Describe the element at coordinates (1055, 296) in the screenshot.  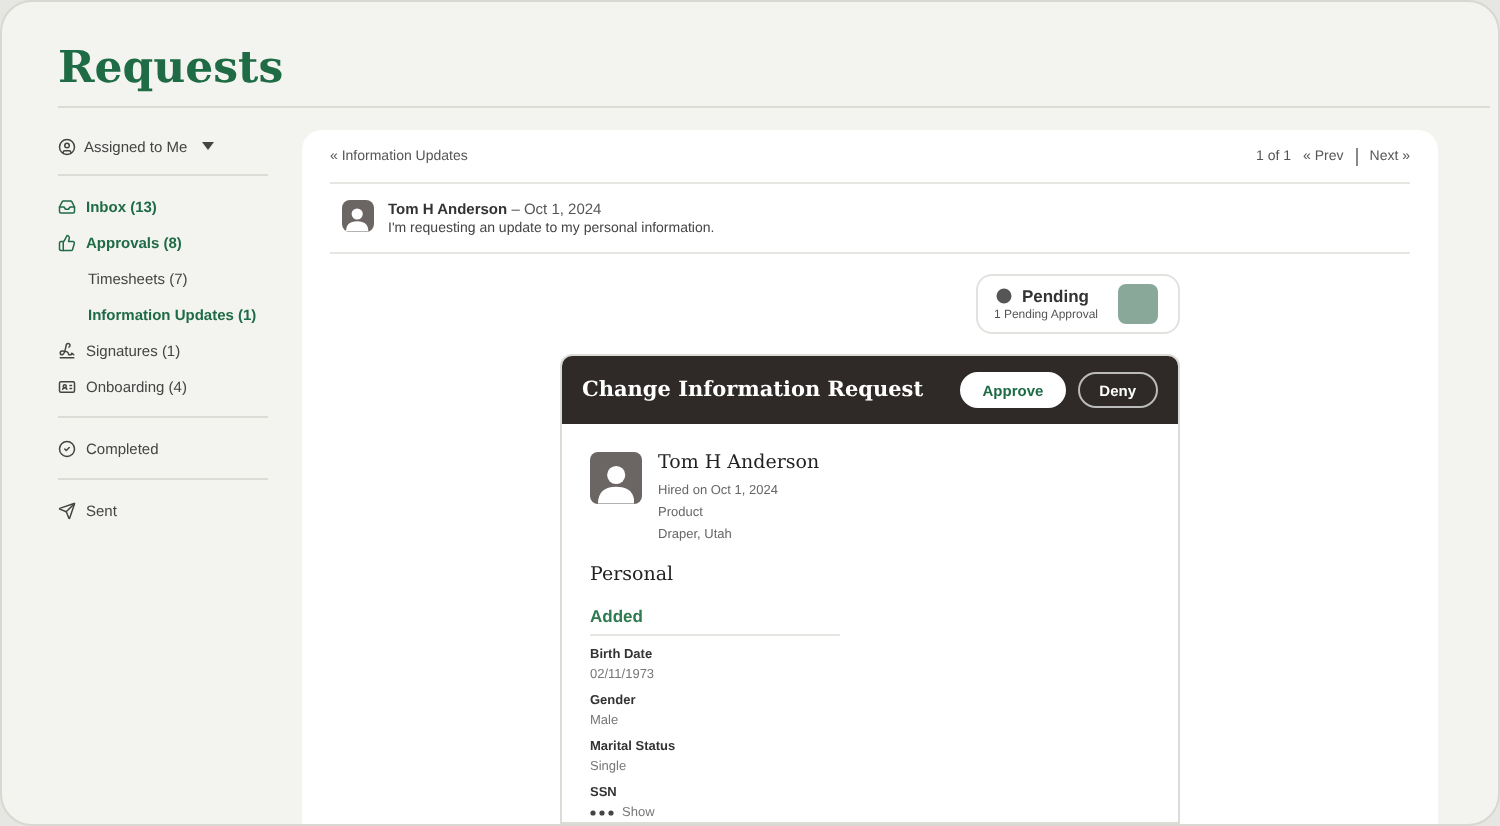
I see `status-title: Pending` at that location.